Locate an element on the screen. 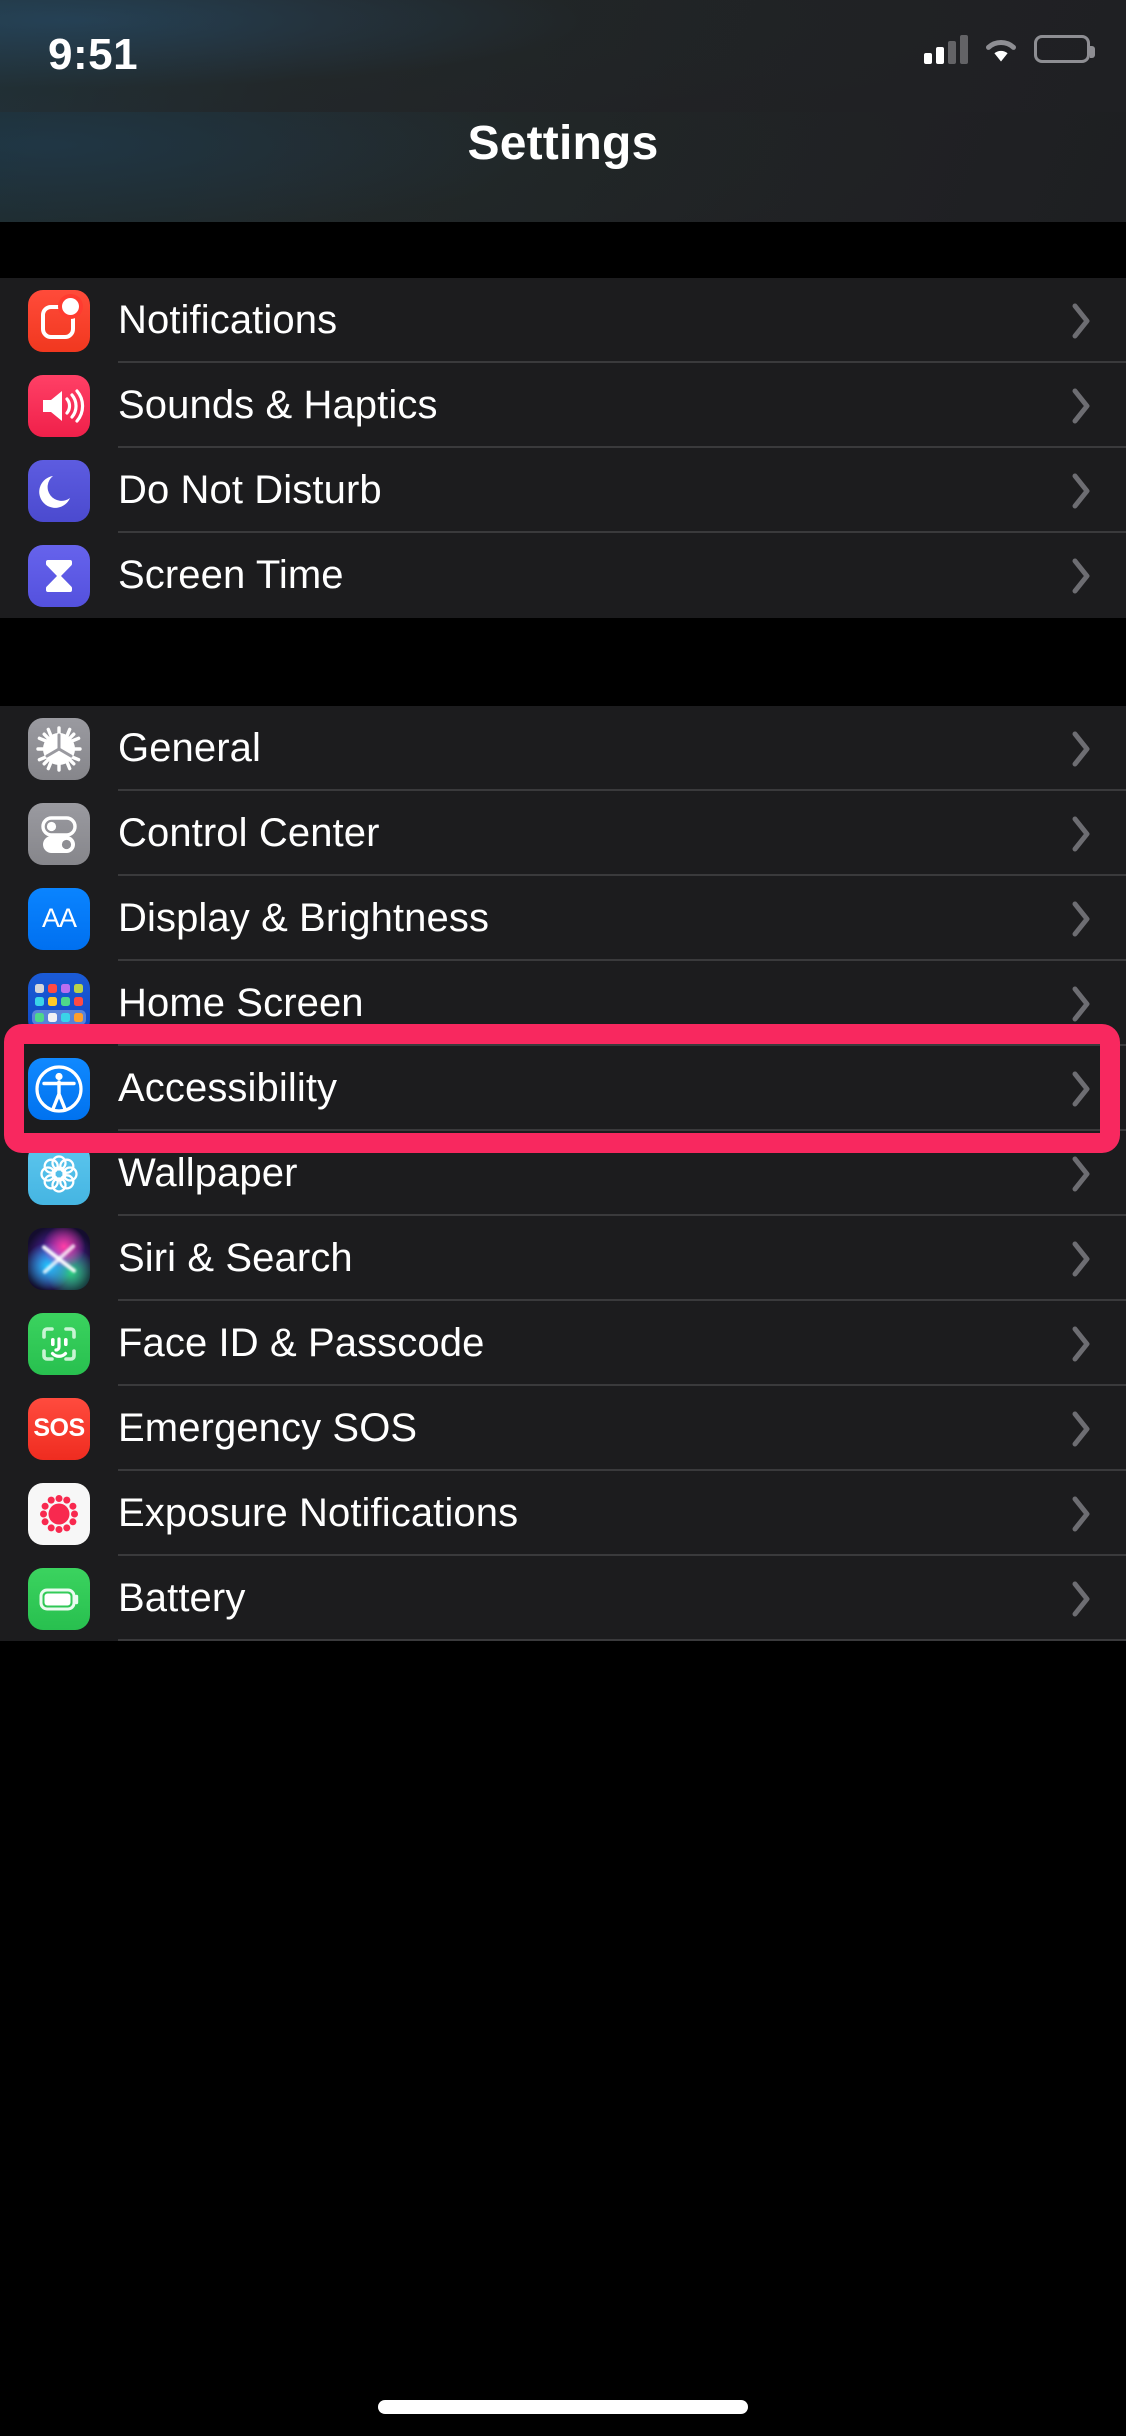 This screenshot has width=1126, height=2436. settings-row-notifications: Notifications is located at coordinates (563, 320).